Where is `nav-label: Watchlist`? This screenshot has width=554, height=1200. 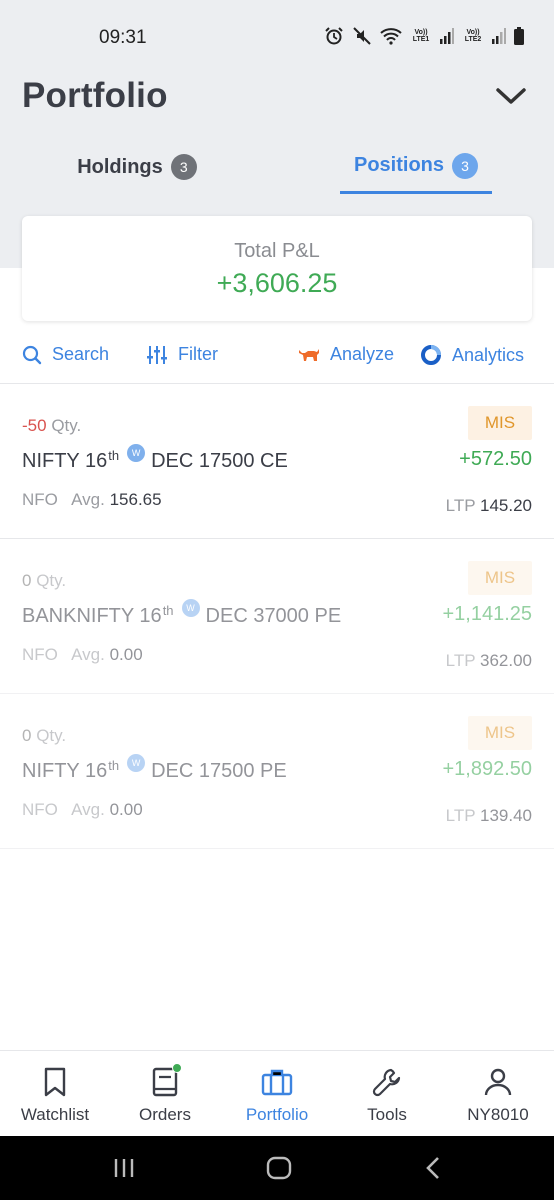
nav-label: Watchlist is located at coordinates (55, 1114).